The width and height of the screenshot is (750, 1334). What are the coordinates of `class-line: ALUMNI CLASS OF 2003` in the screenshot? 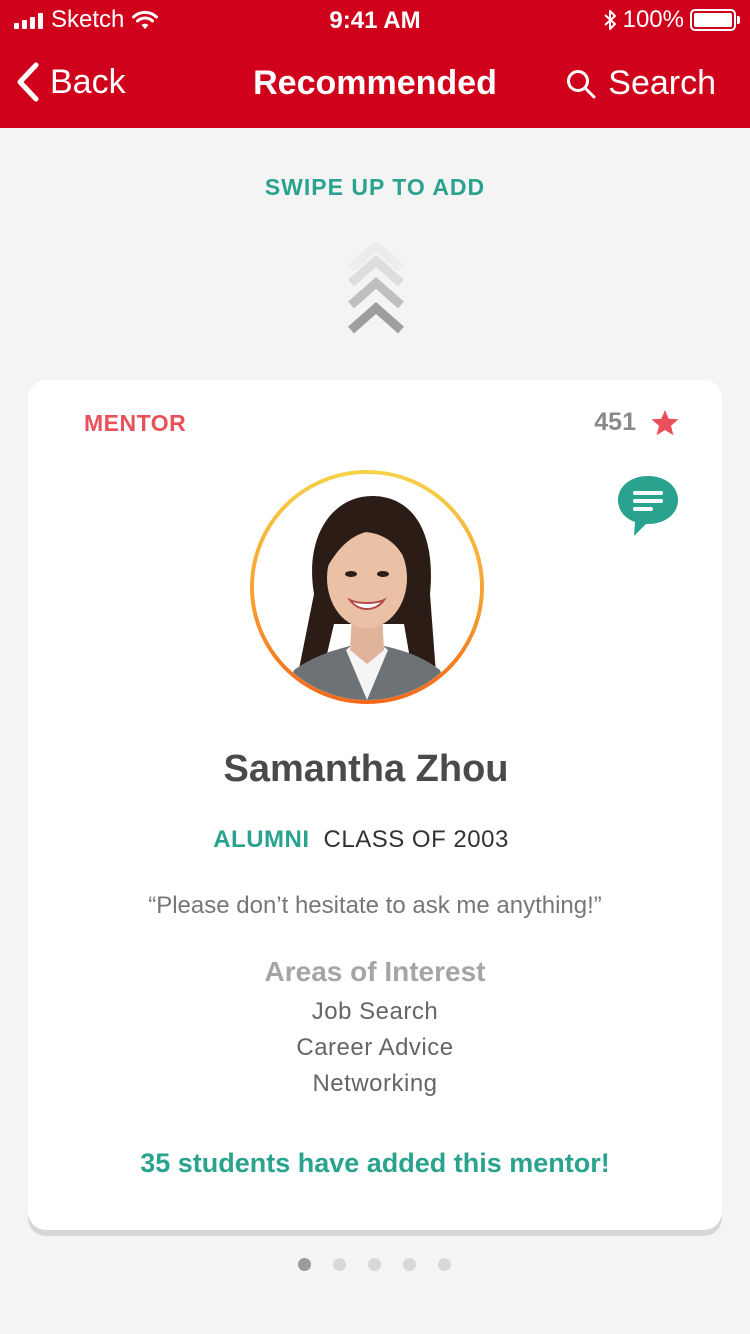 It's located at (361, 840).